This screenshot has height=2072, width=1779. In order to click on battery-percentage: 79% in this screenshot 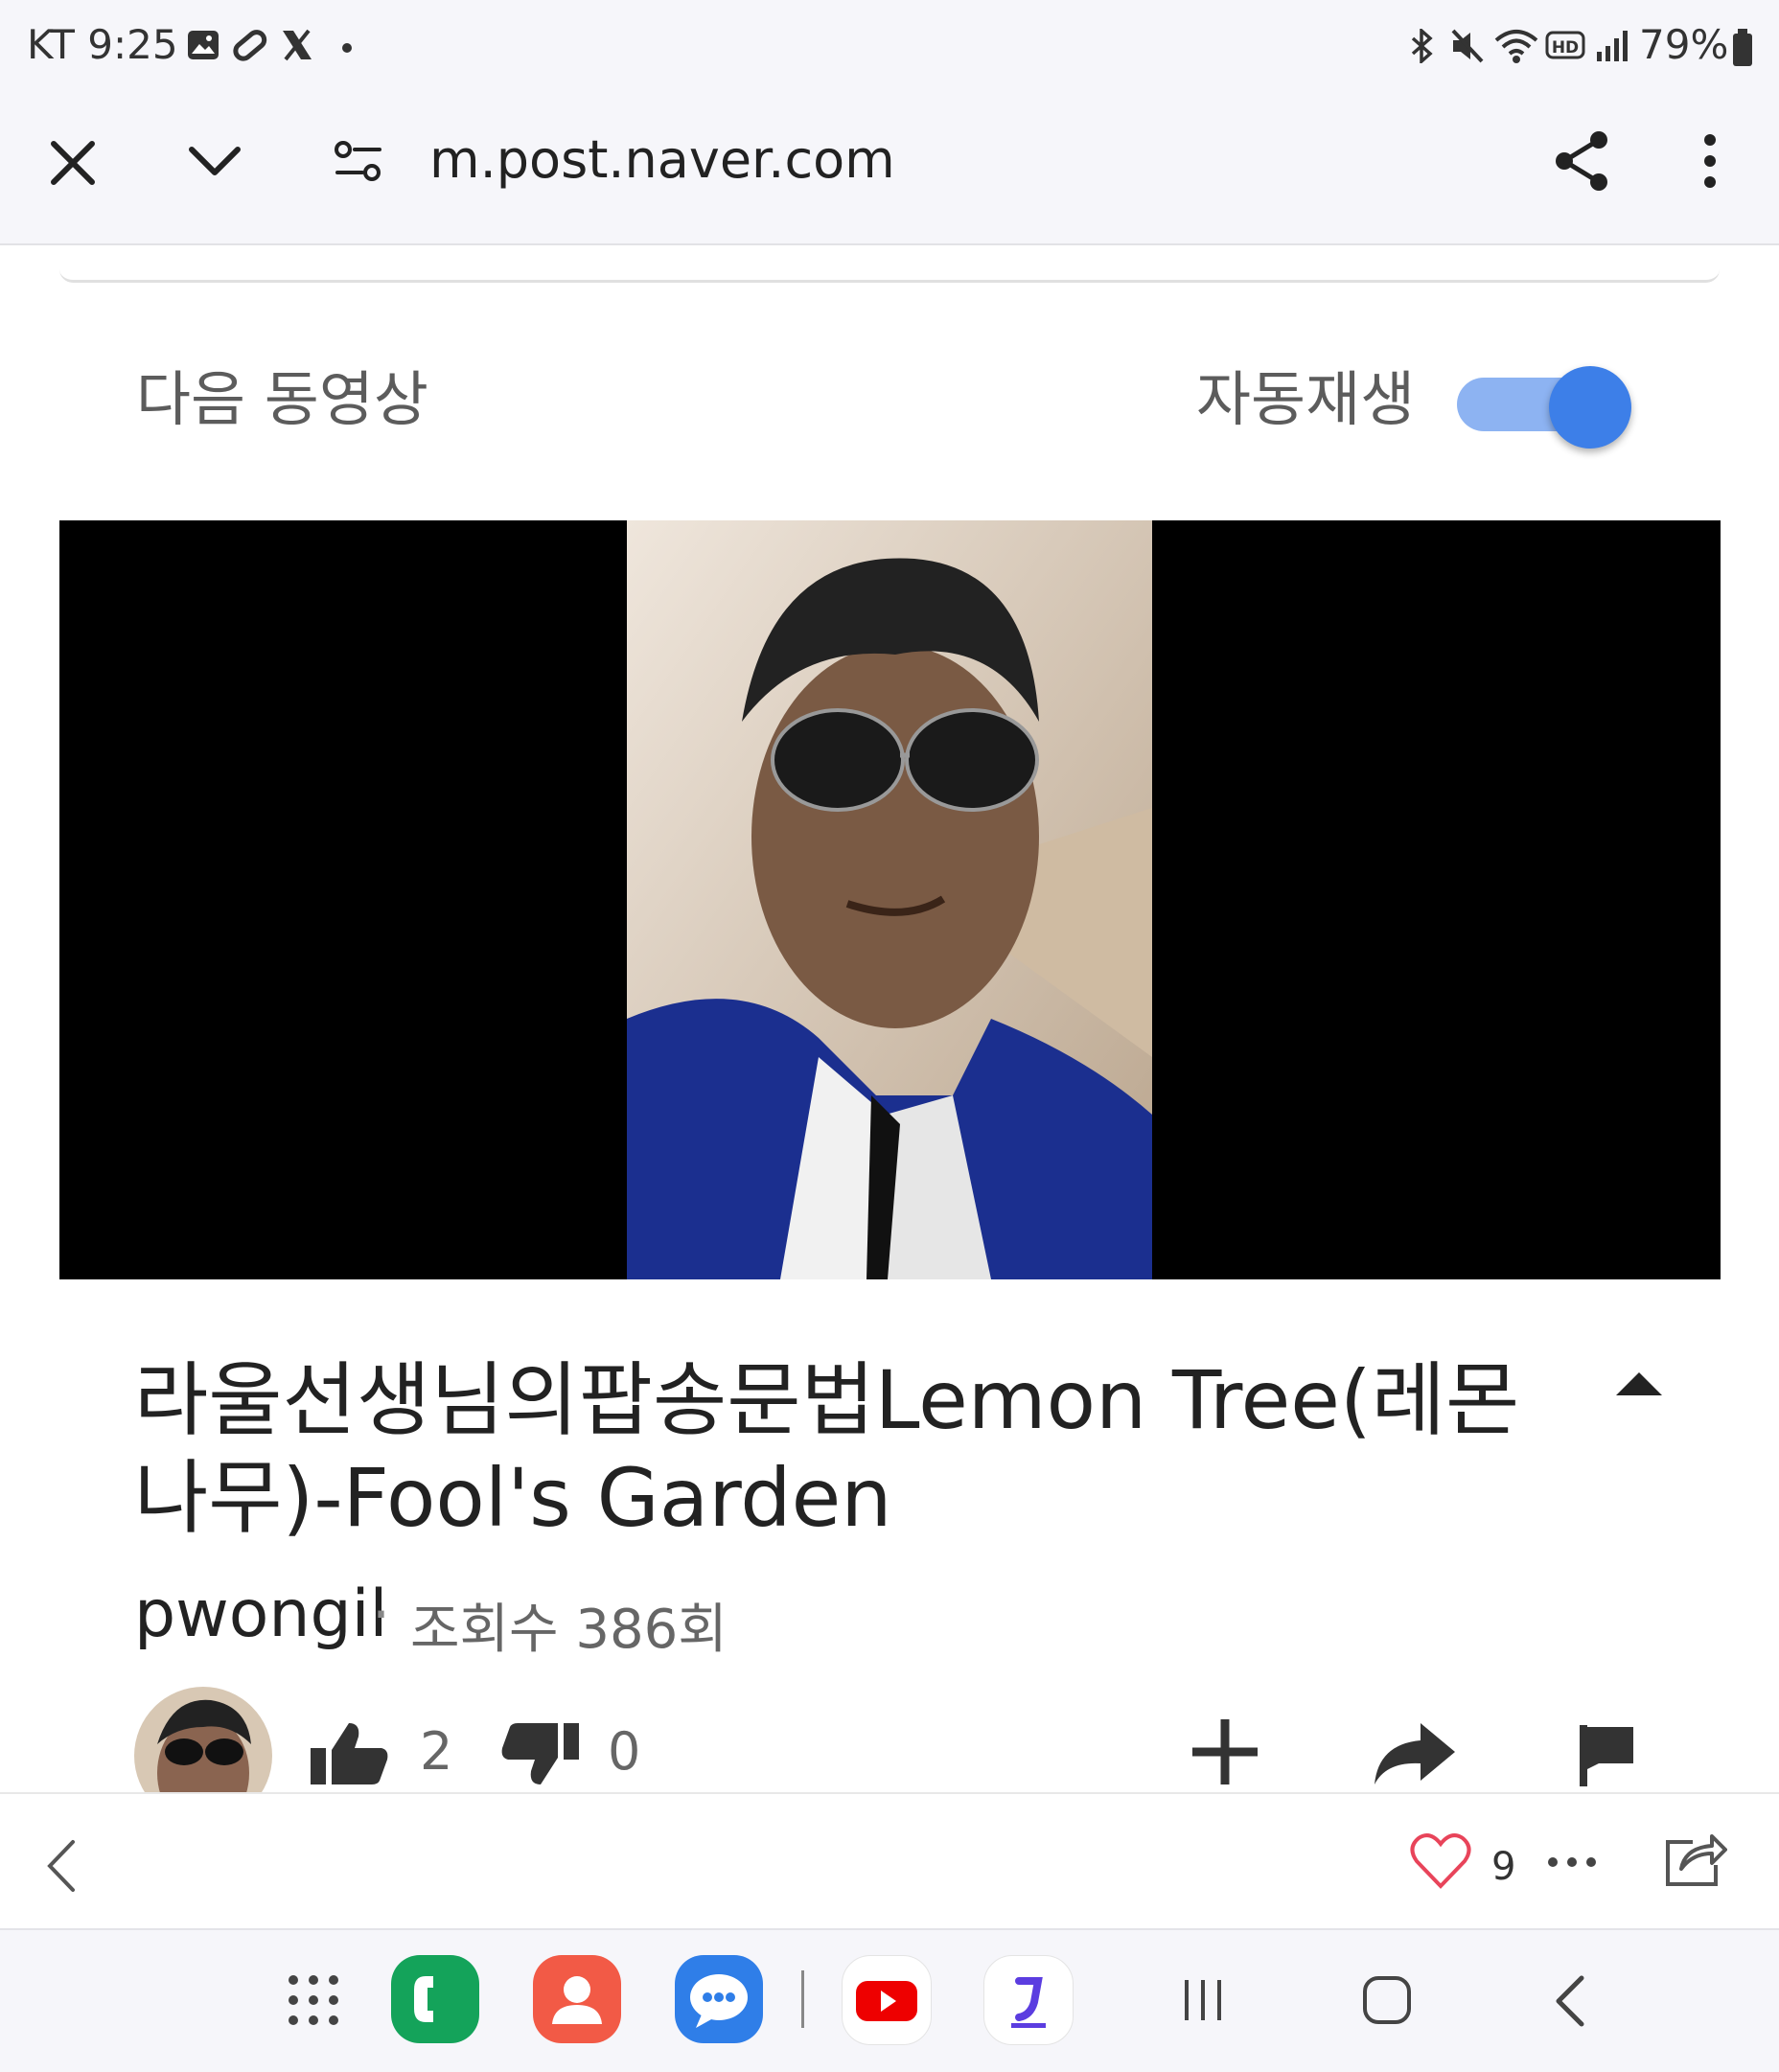, I will do `click(1684, 44)`.